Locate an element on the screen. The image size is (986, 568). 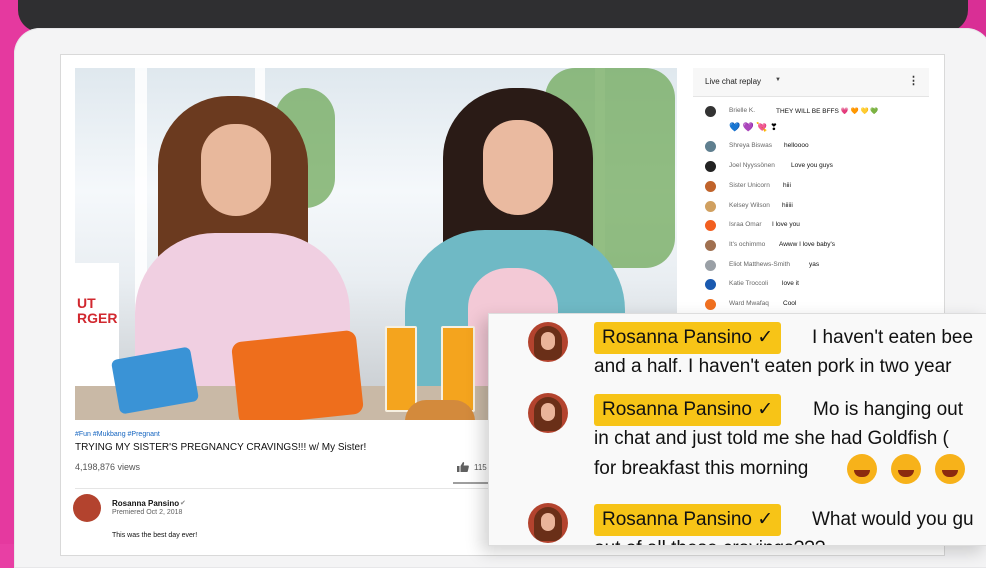
chat-author: Ward Mwafaq is located at coordinates (749, 303).